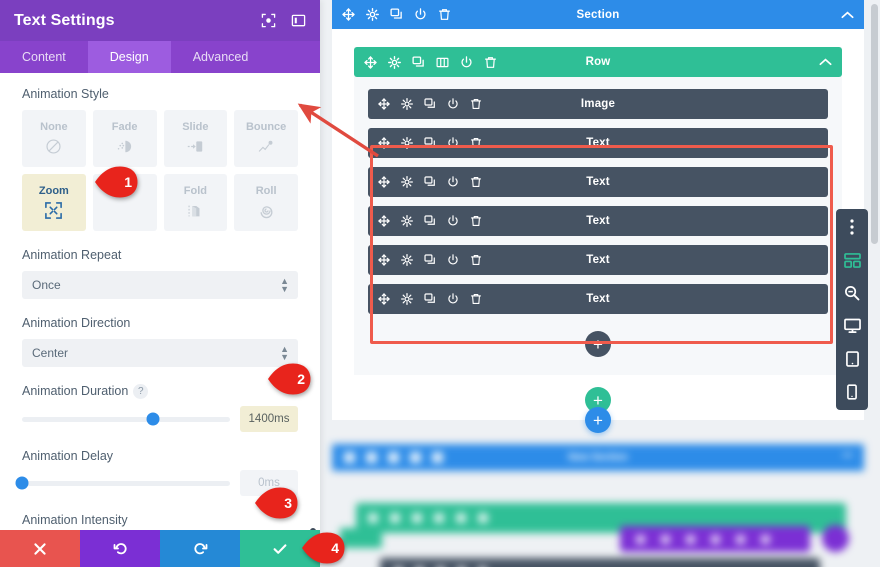 Image resolution: width=880 pixels, height=567 pixels. I want to click on module-bar-image: Image, so click(598, 104).